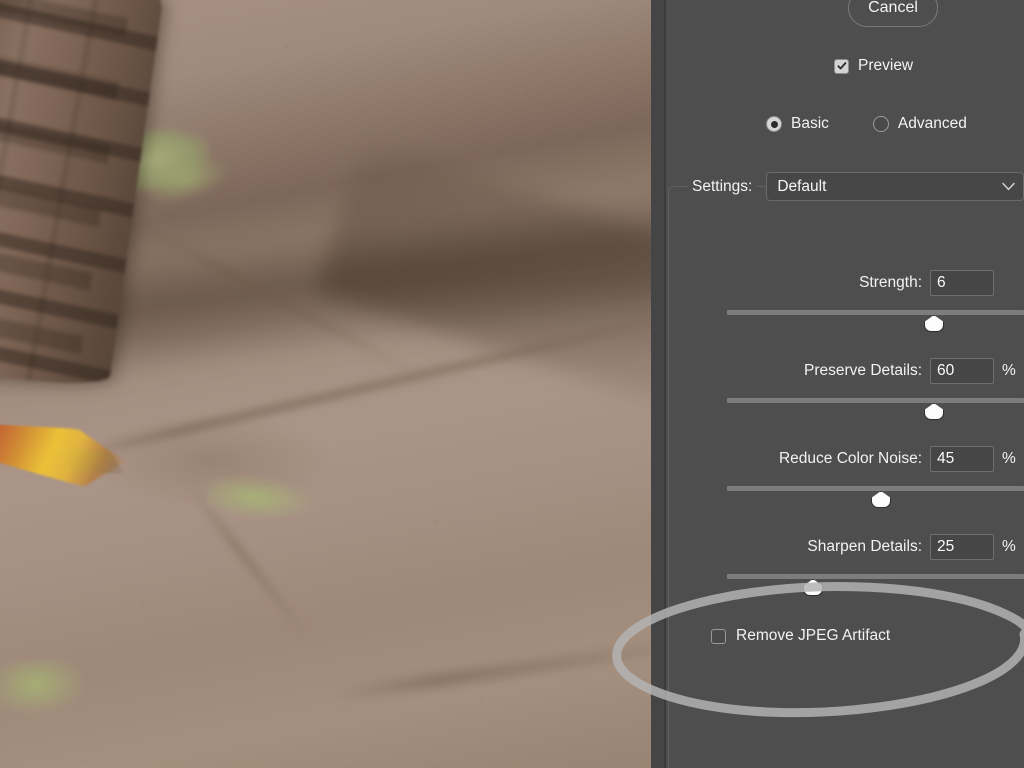 This screenshot has height=768, width=1024. What do you see at coordinates (962, 371) in the screenshot?
I see `slider-preserve-details-input` at bounding box center [962, 371].